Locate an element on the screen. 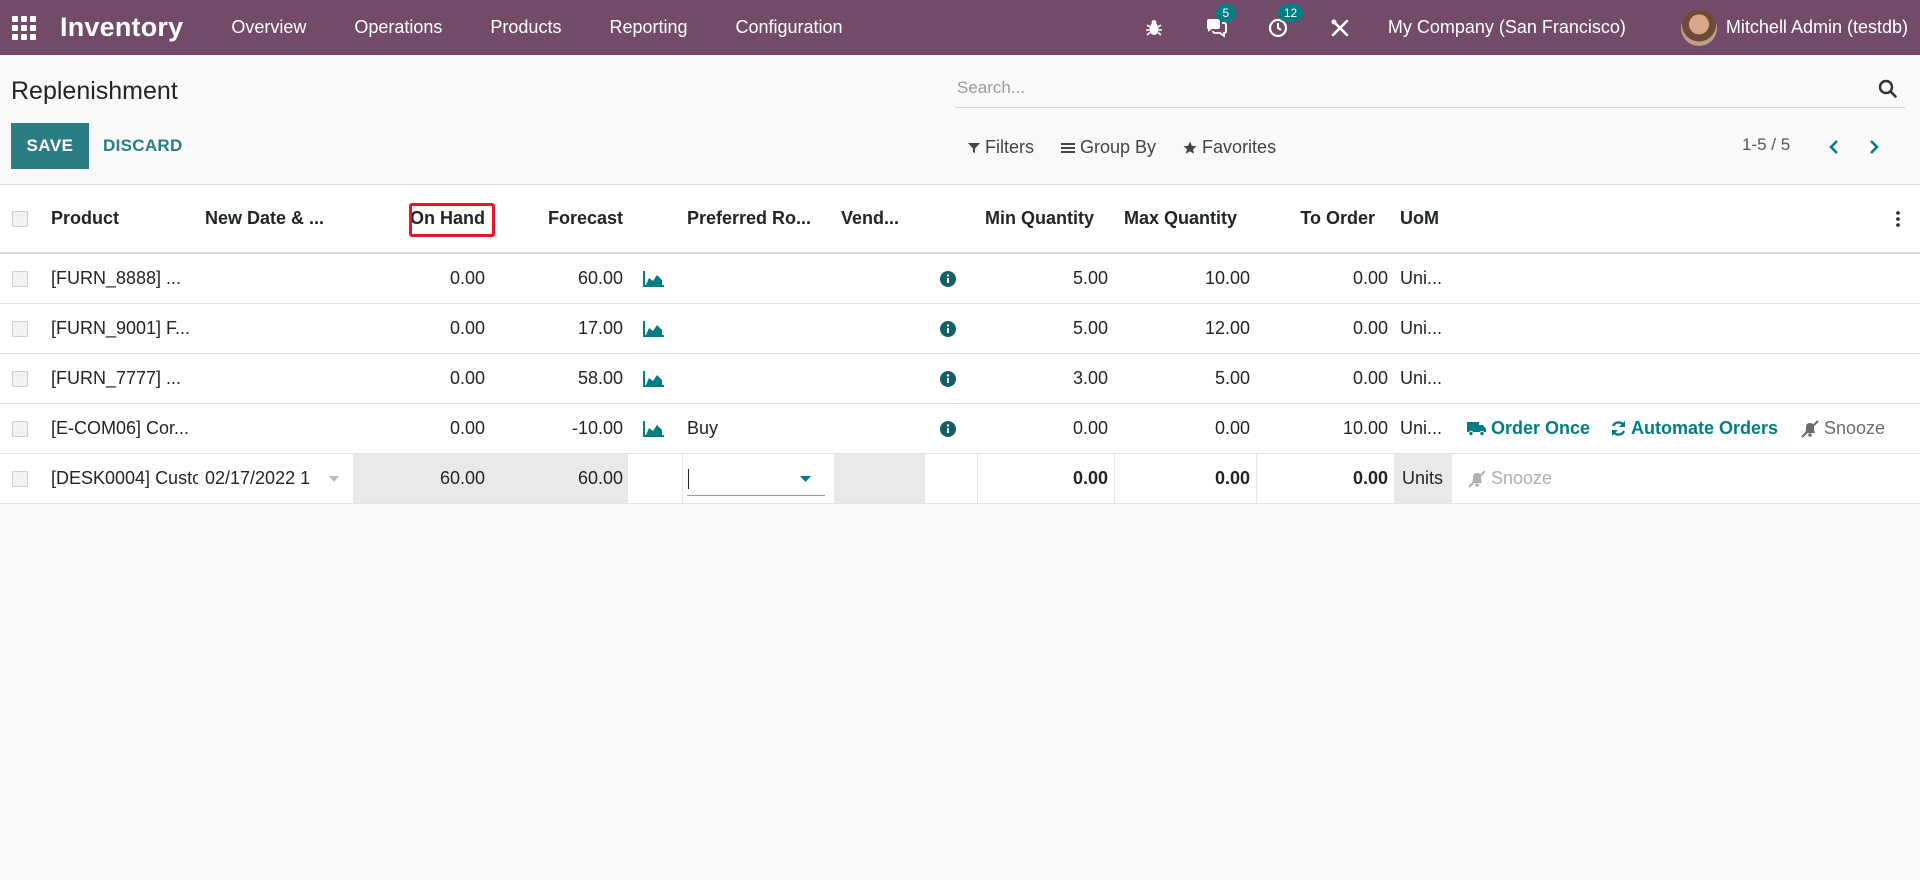  group-by-button: Group By is located at coordinates (1108, 147).